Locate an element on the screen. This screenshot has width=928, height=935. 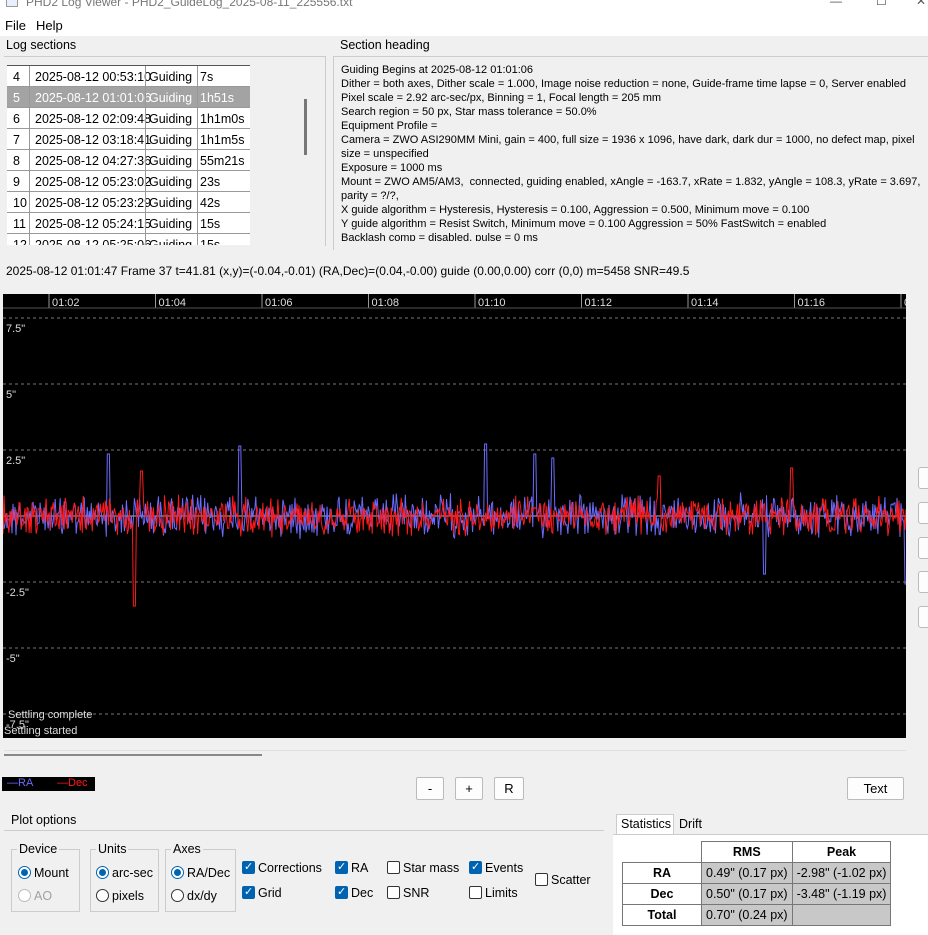
stats-header-peak: Peak is located at coordinates (841, 852).